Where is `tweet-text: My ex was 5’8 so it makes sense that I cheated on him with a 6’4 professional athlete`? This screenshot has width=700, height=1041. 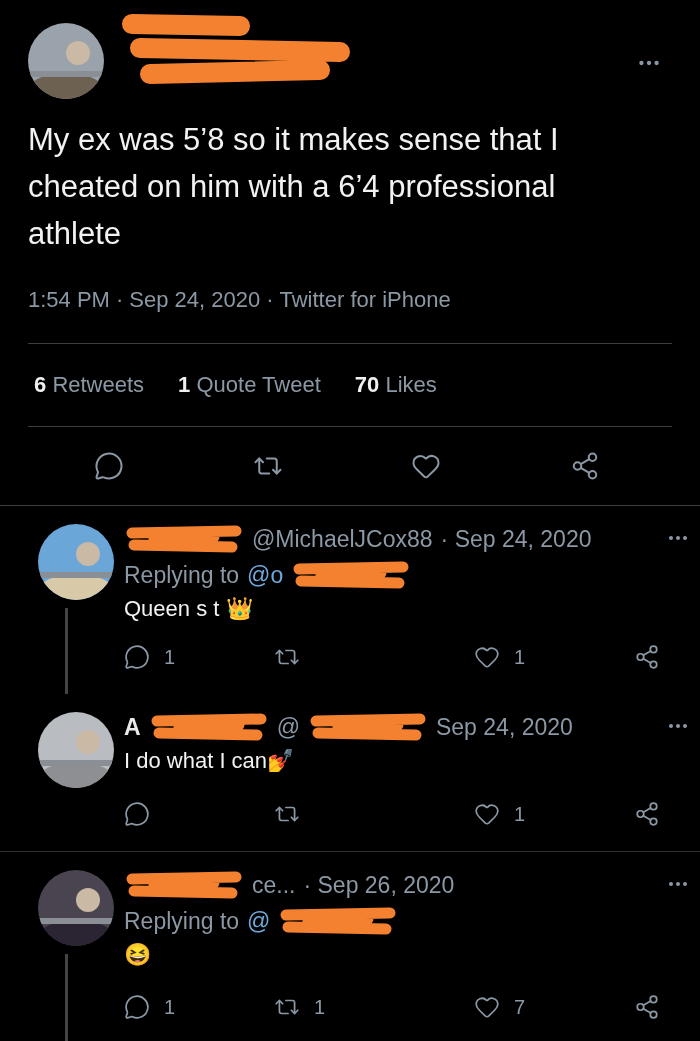 tweet-text: My ex was 5’8 so it makes sense that I cheated on him with a 6’4 professional athlete is located at coordinates (294, 187).